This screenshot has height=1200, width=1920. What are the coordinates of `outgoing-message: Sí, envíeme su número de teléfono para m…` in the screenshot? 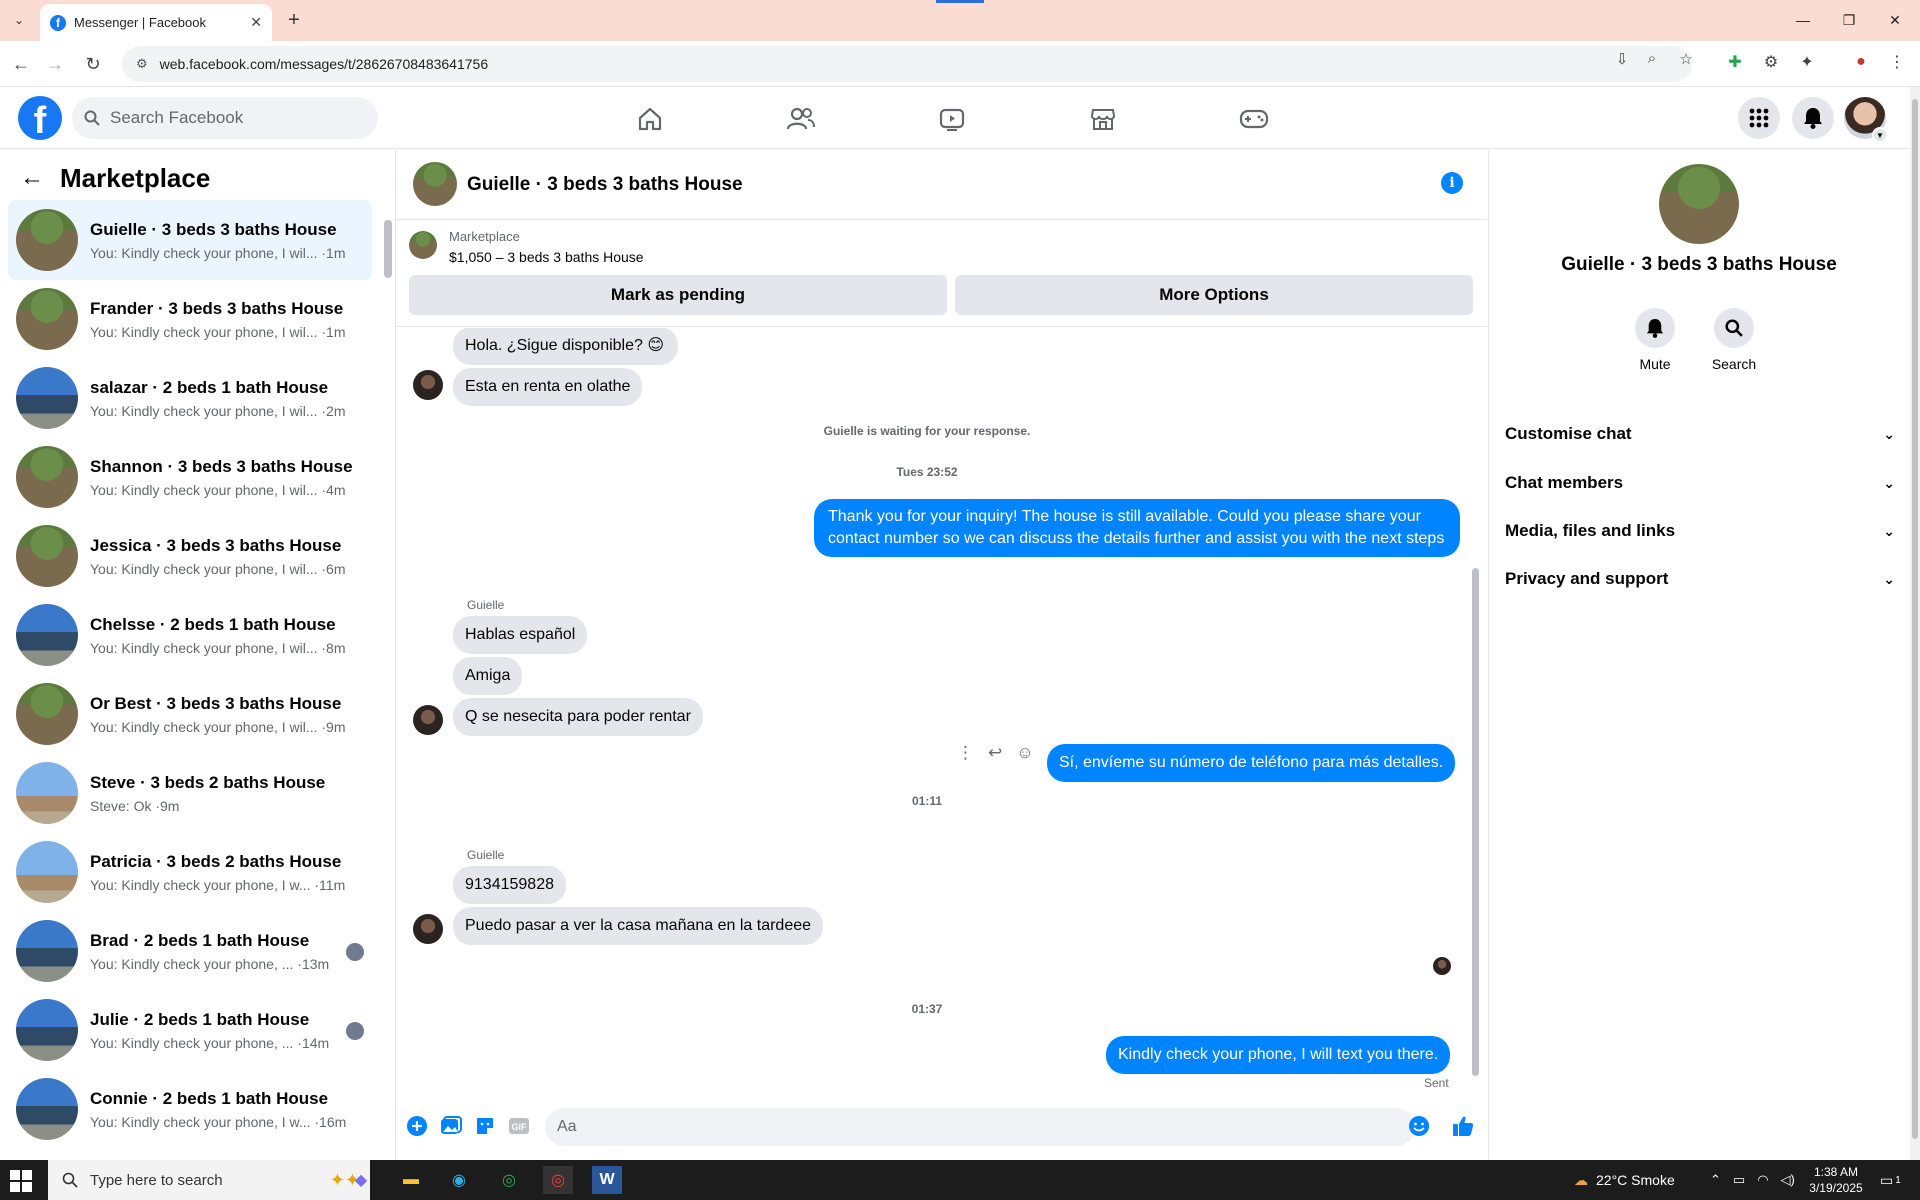 It's located at (1251, 763).